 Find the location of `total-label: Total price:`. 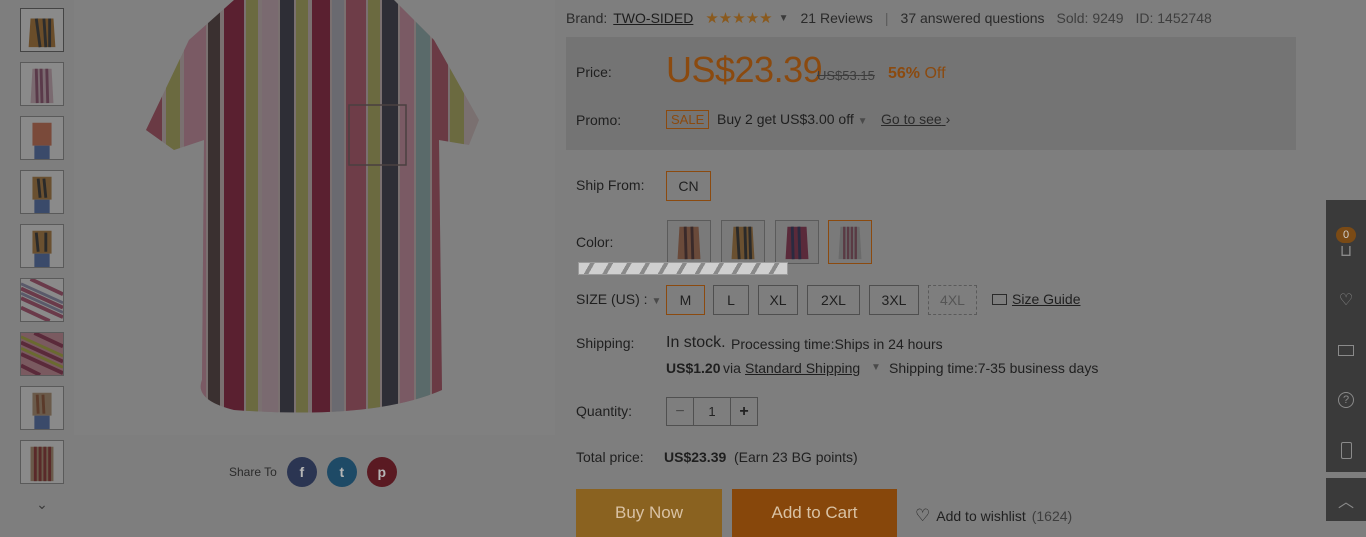

total-label: Total price: is located at coordinates (610, 457).